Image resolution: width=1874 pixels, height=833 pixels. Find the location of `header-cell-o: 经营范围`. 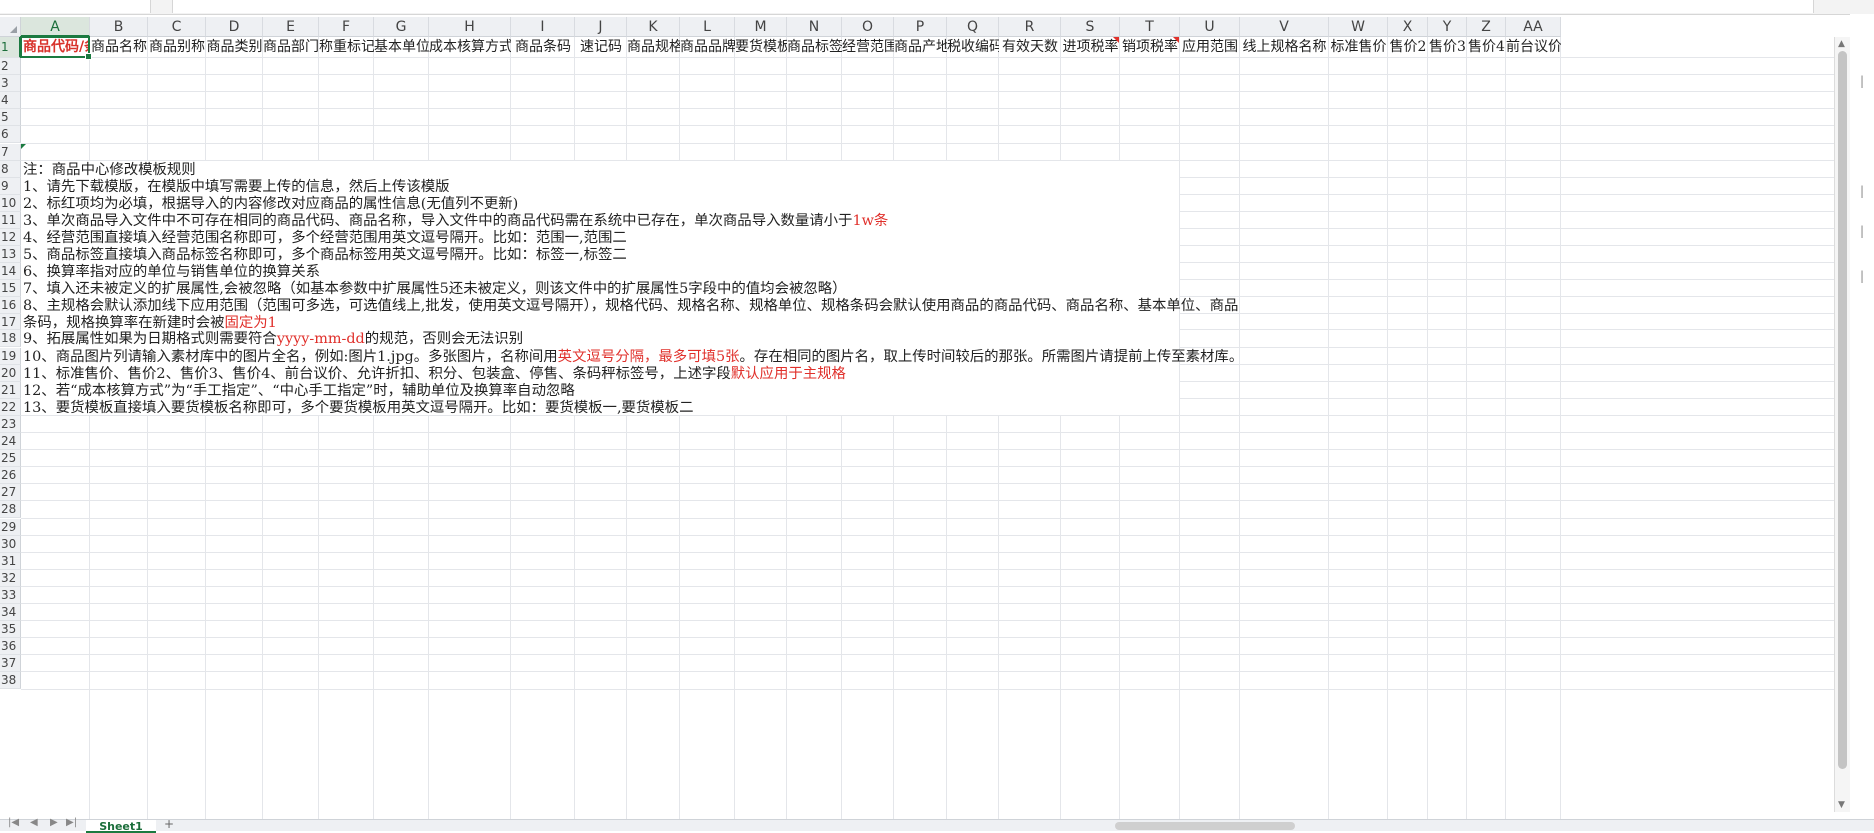

header-cell-o: 经营范围 is located at coordinates (868, 47).